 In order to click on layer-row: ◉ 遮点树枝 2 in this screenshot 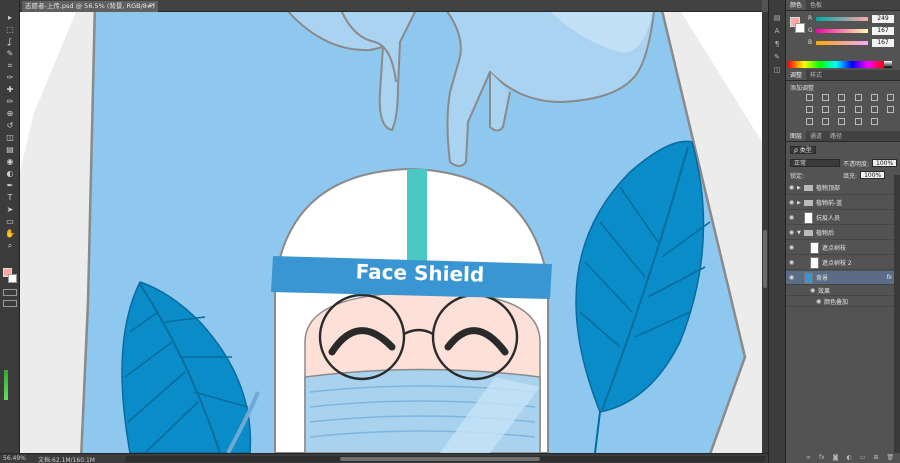, I will do `click(840, 263)`.